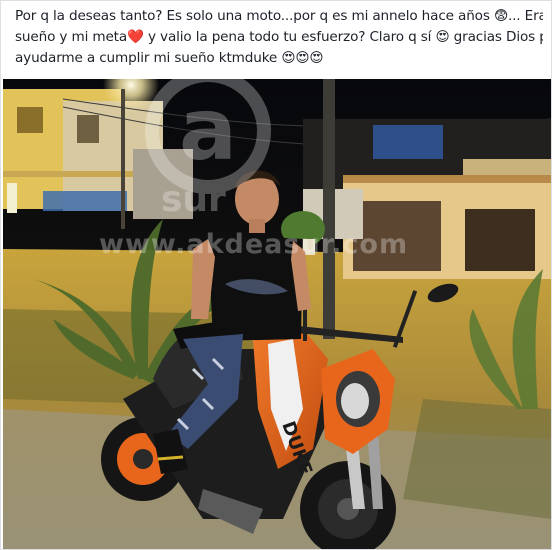 The height and width of the screenshot is (550, 552). What do you see at coordinates (169, 58) in the screenshot?
I see `caption-line-3: ayudarme a cumplir mi sueño ktmduke 😍😍😍` at bounding box center [169, 58].